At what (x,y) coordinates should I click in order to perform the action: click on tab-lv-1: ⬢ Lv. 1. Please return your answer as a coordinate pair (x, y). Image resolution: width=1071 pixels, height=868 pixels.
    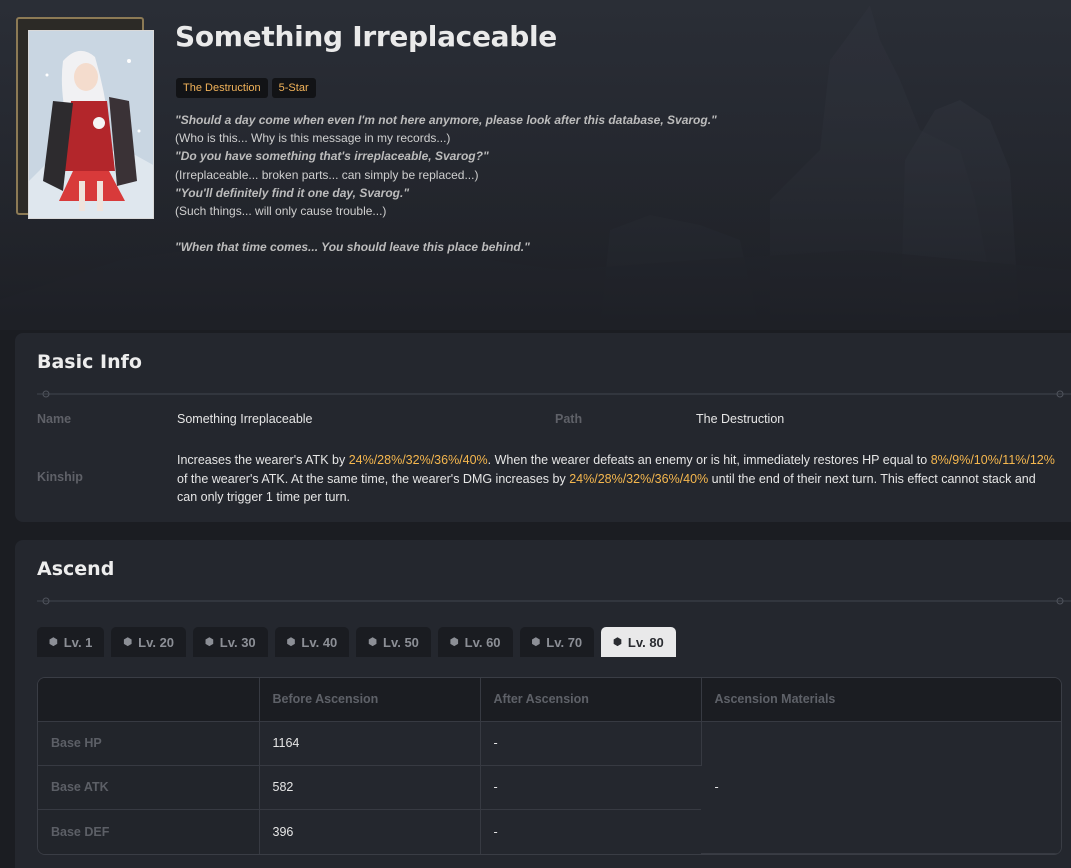
    Looking at the image, I should click on (71, 642).